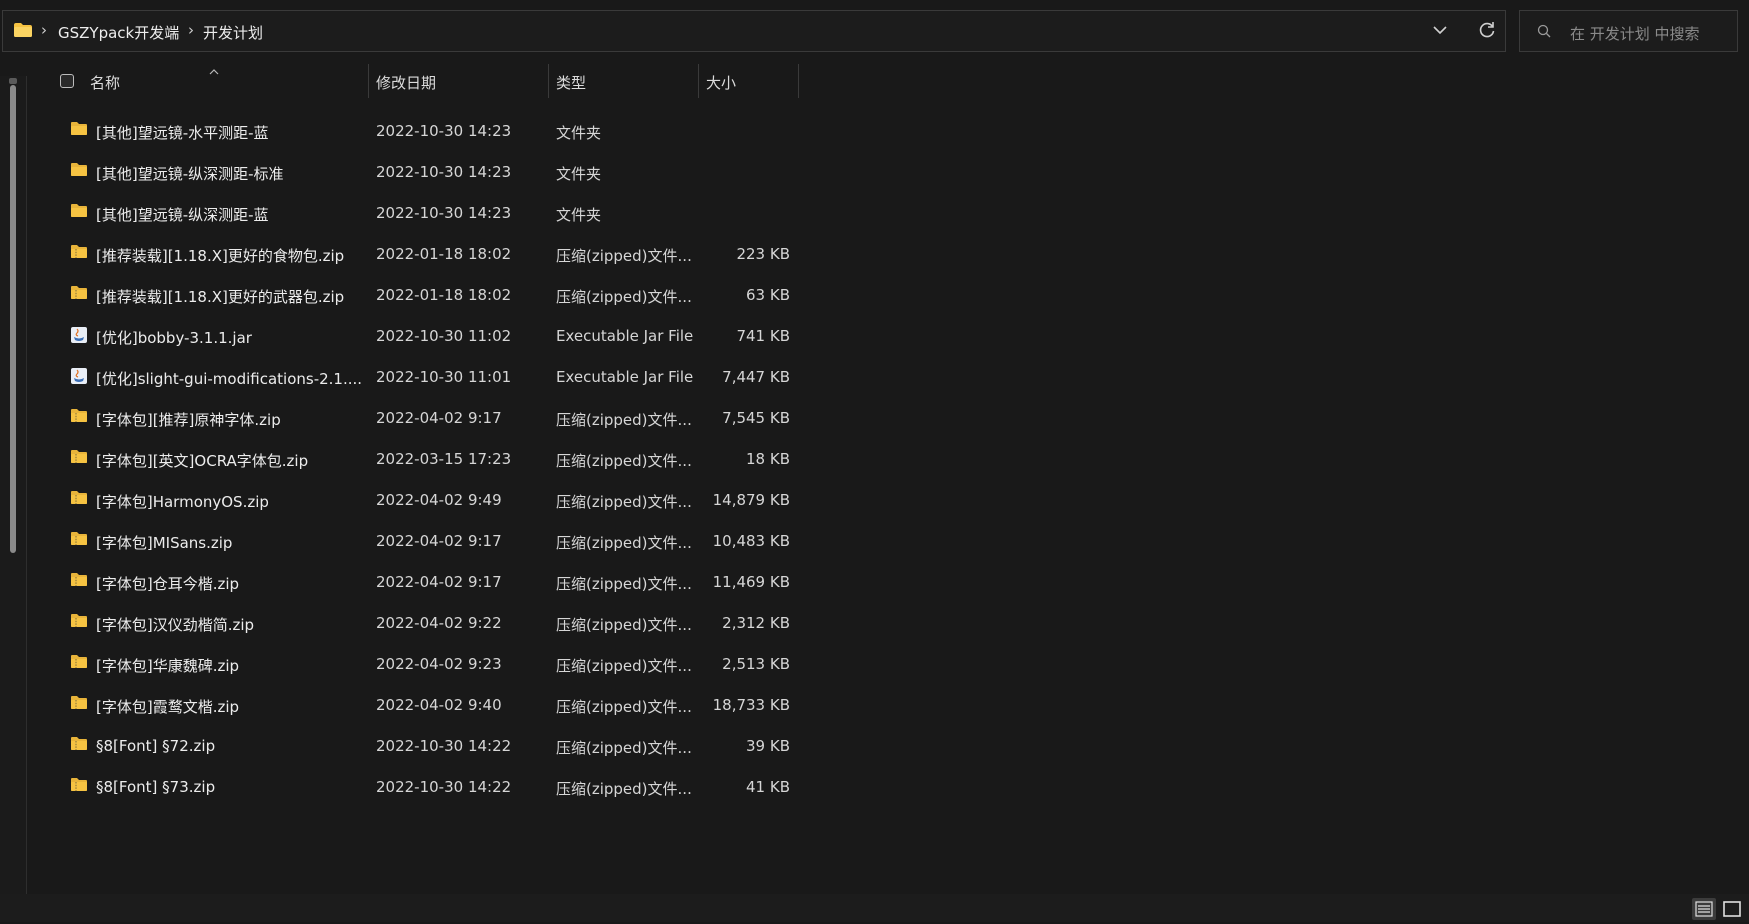  I want to click on details-view-icon, so click(1704, 909).